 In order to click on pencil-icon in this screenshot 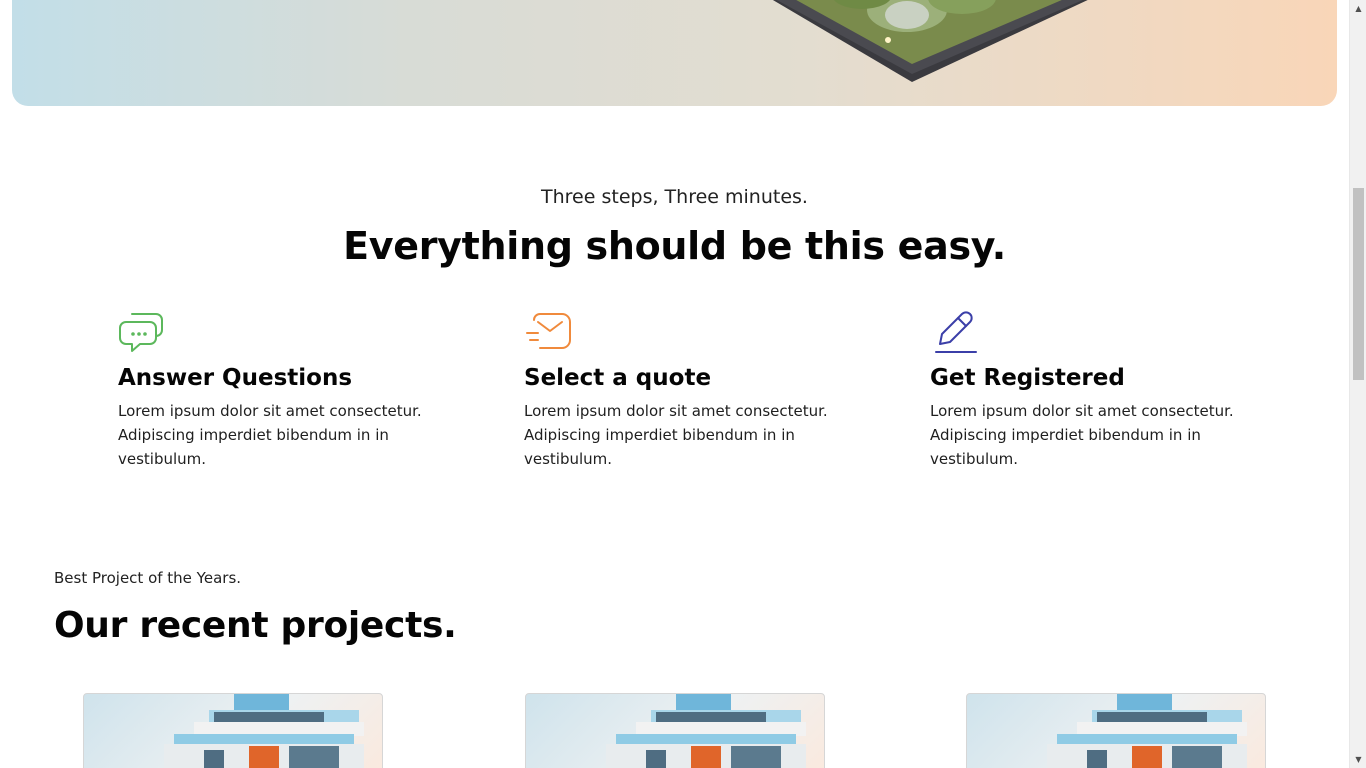, I will do `click(956, 332)`.